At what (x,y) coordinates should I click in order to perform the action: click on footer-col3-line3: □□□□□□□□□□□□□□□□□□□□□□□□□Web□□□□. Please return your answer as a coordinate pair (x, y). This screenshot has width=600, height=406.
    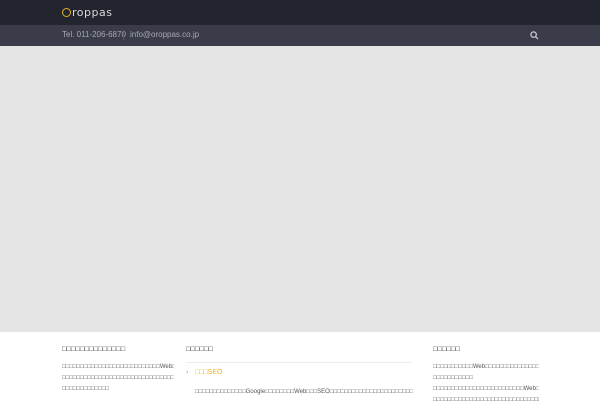
    Looking at the image, I should click on (486, 389).